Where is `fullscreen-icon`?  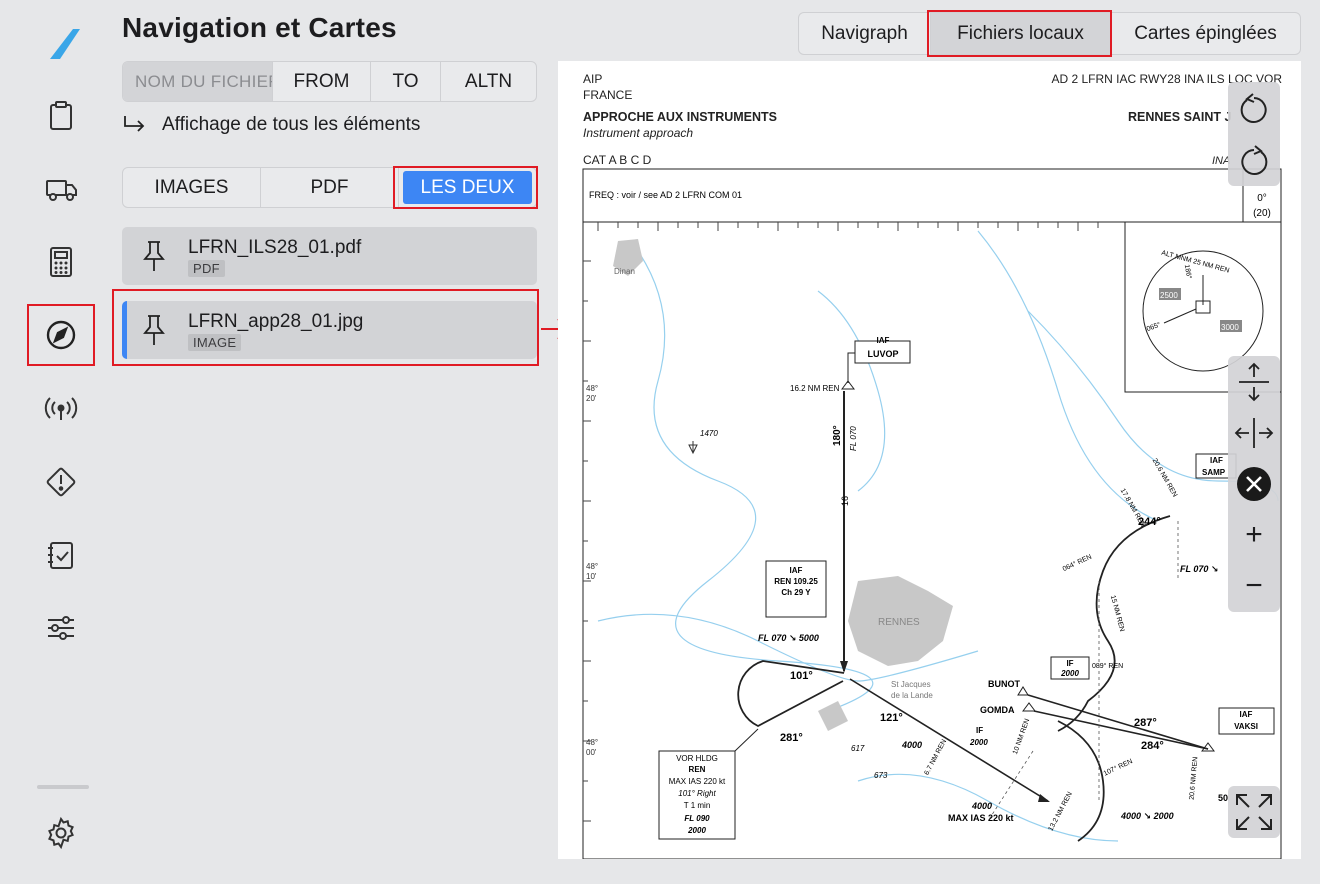
fullscreen-icon is located at coordinates (1254, 812).